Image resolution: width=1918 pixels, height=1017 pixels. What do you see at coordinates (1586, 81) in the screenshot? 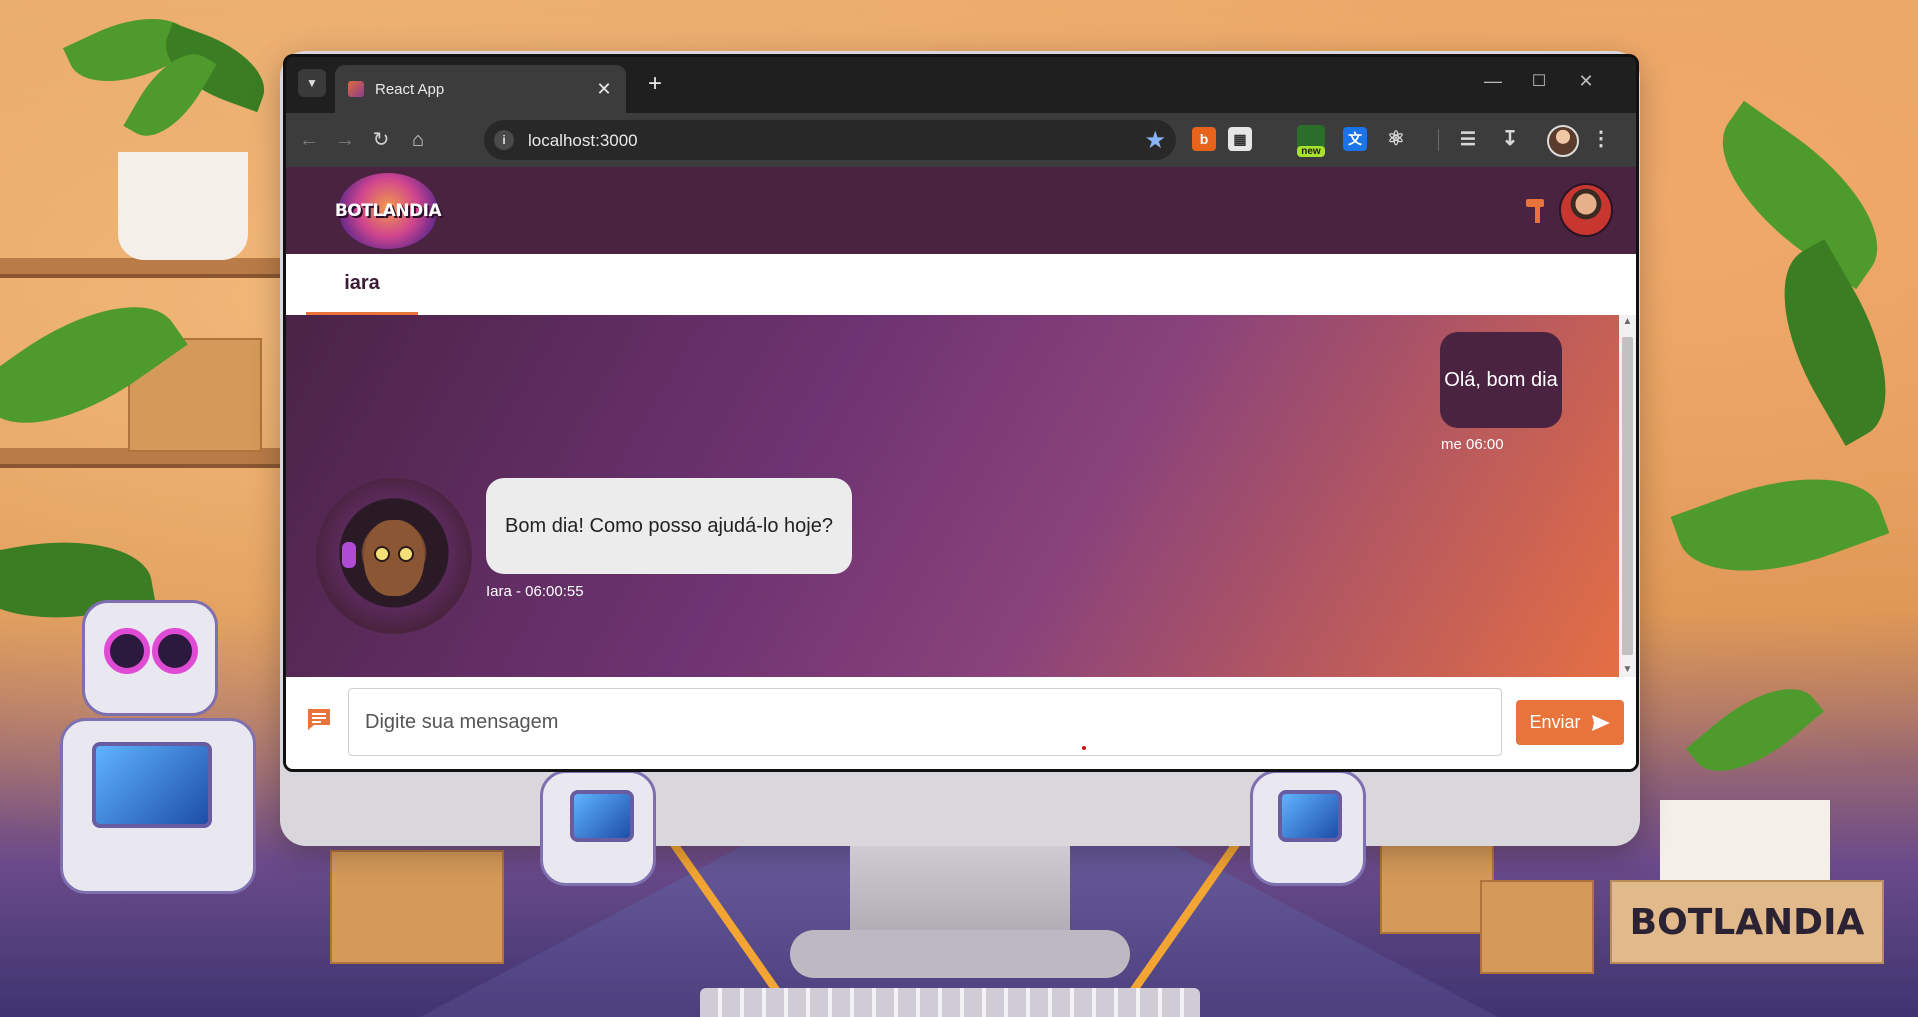
I see `close-window-icon: ✕` at bounding box center [1586, 81].